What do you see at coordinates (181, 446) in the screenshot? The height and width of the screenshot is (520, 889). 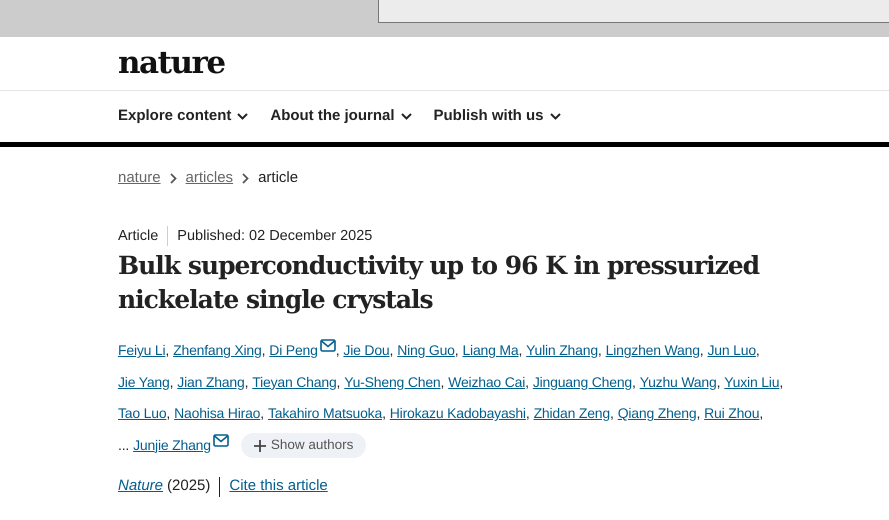 I see `author-link: Junjie Zhang` at bounding box center [181, 446].